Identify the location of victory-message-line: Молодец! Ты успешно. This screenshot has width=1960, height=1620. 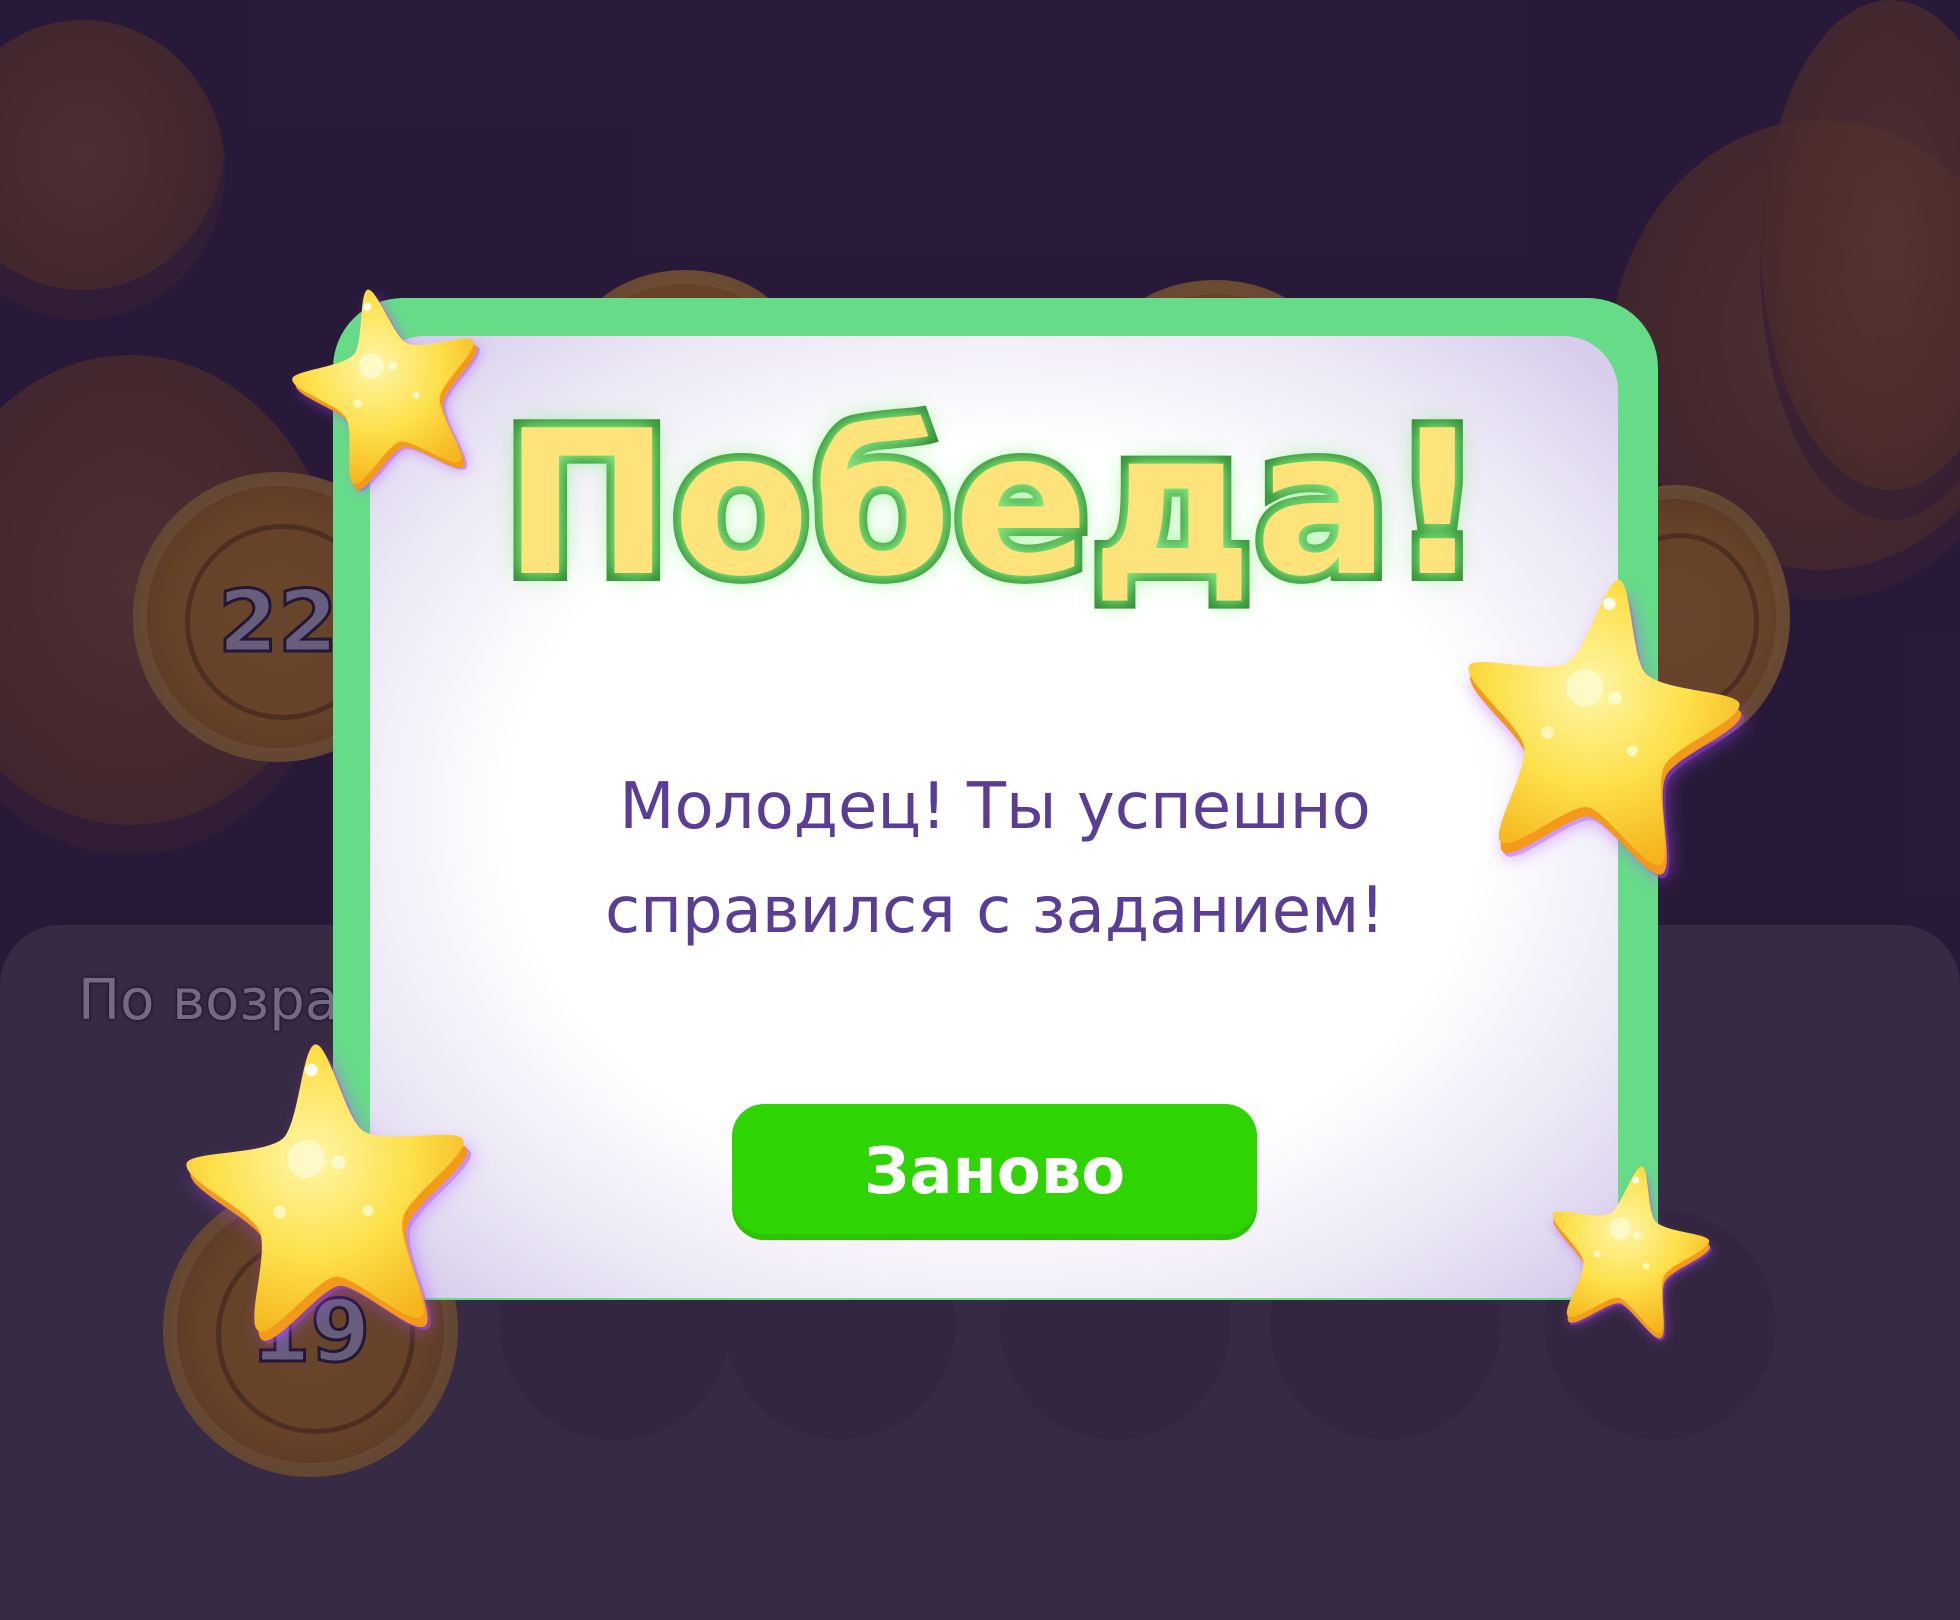
(995, 807).